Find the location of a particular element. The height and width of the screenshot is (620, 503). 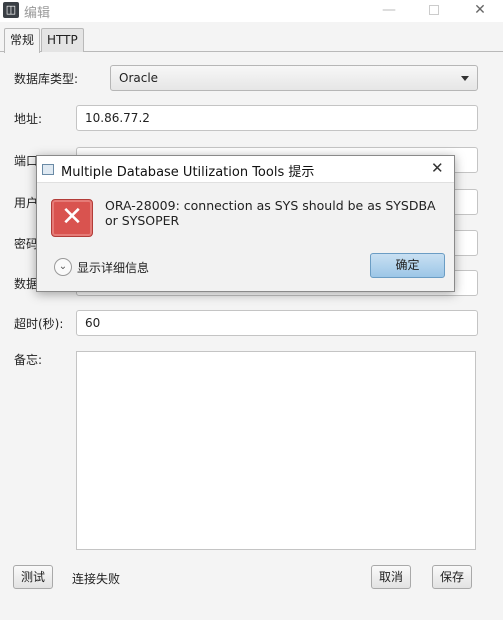

connection-status: 连接失败 is located at coordinates (96, 579).